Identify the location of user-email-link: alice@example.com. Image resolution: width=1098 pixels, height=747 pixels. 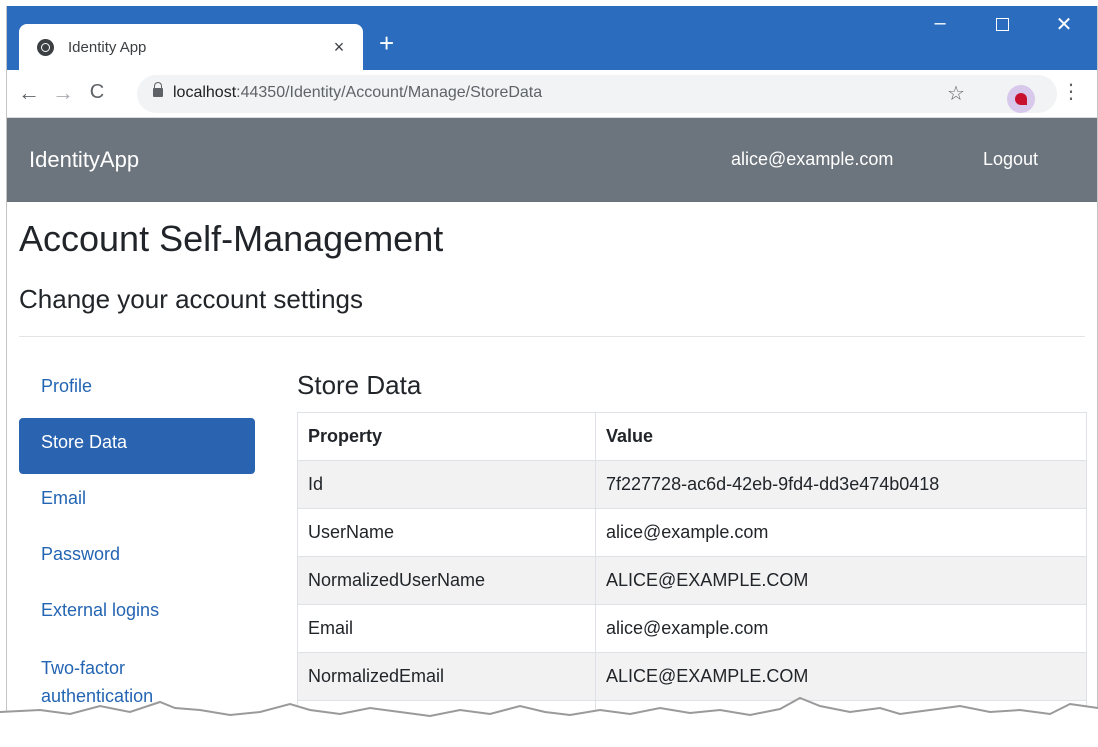
(812, 159).